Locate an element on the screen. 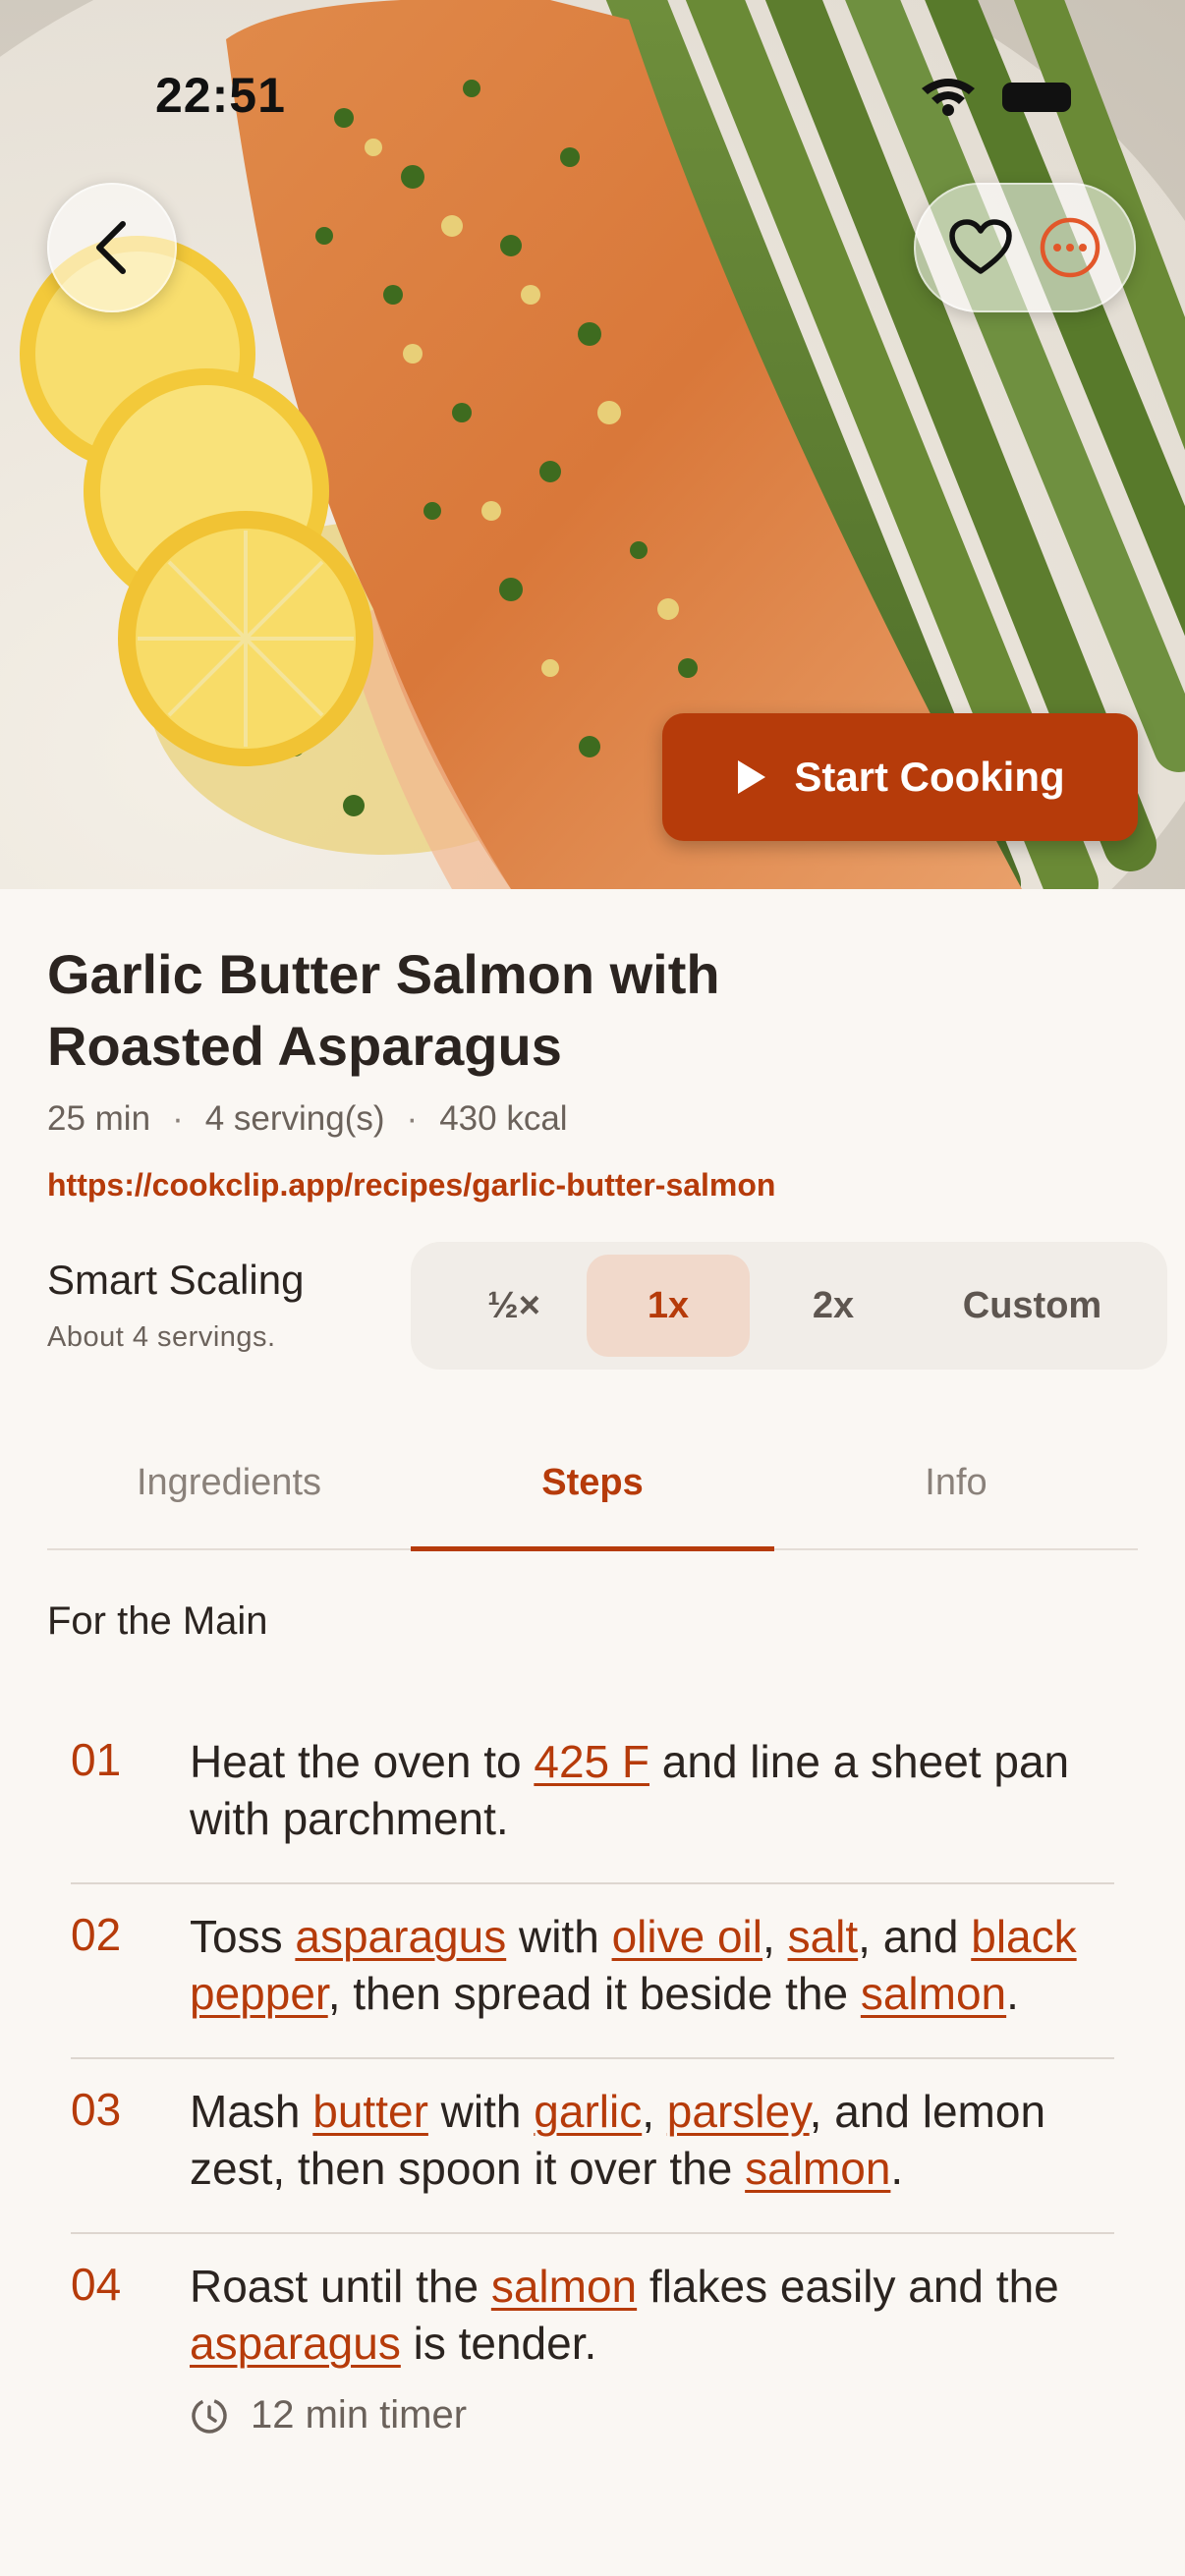 This screenshot has height=2576, width=1185. recipe-title-line1: Garlic Butter Salmon with is located at coordinates (384, 974).